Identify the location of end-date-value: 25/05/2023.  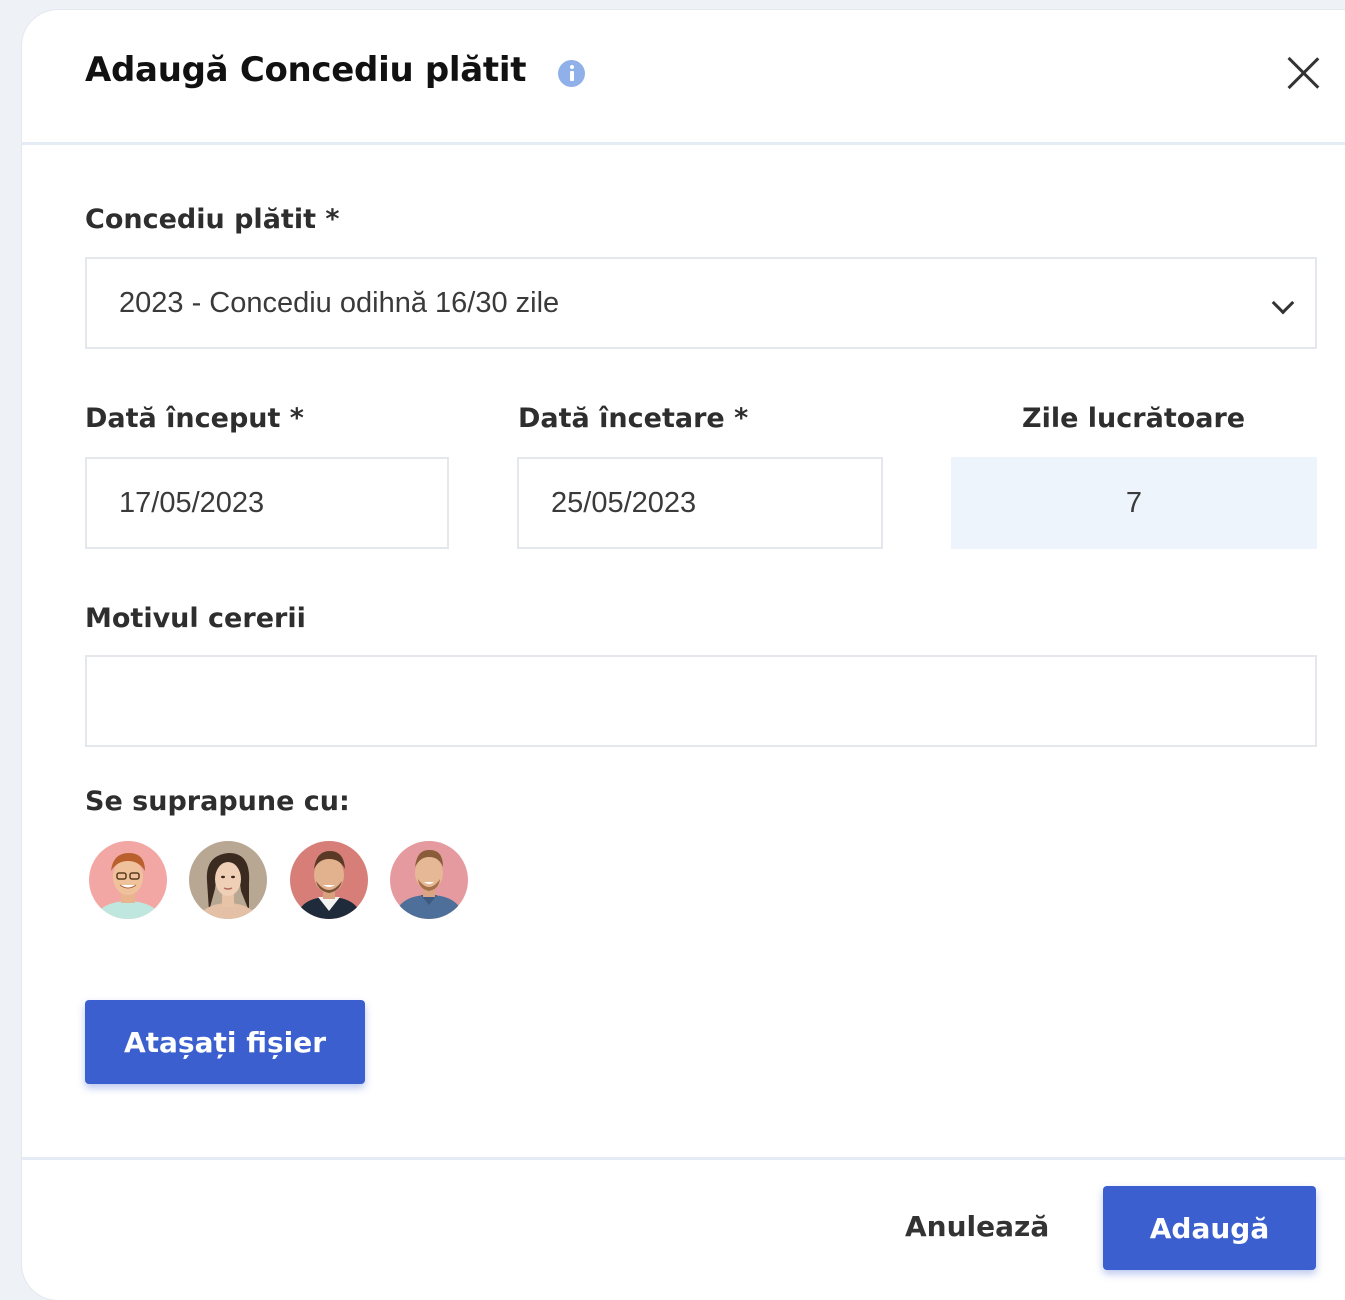
(624, 502).